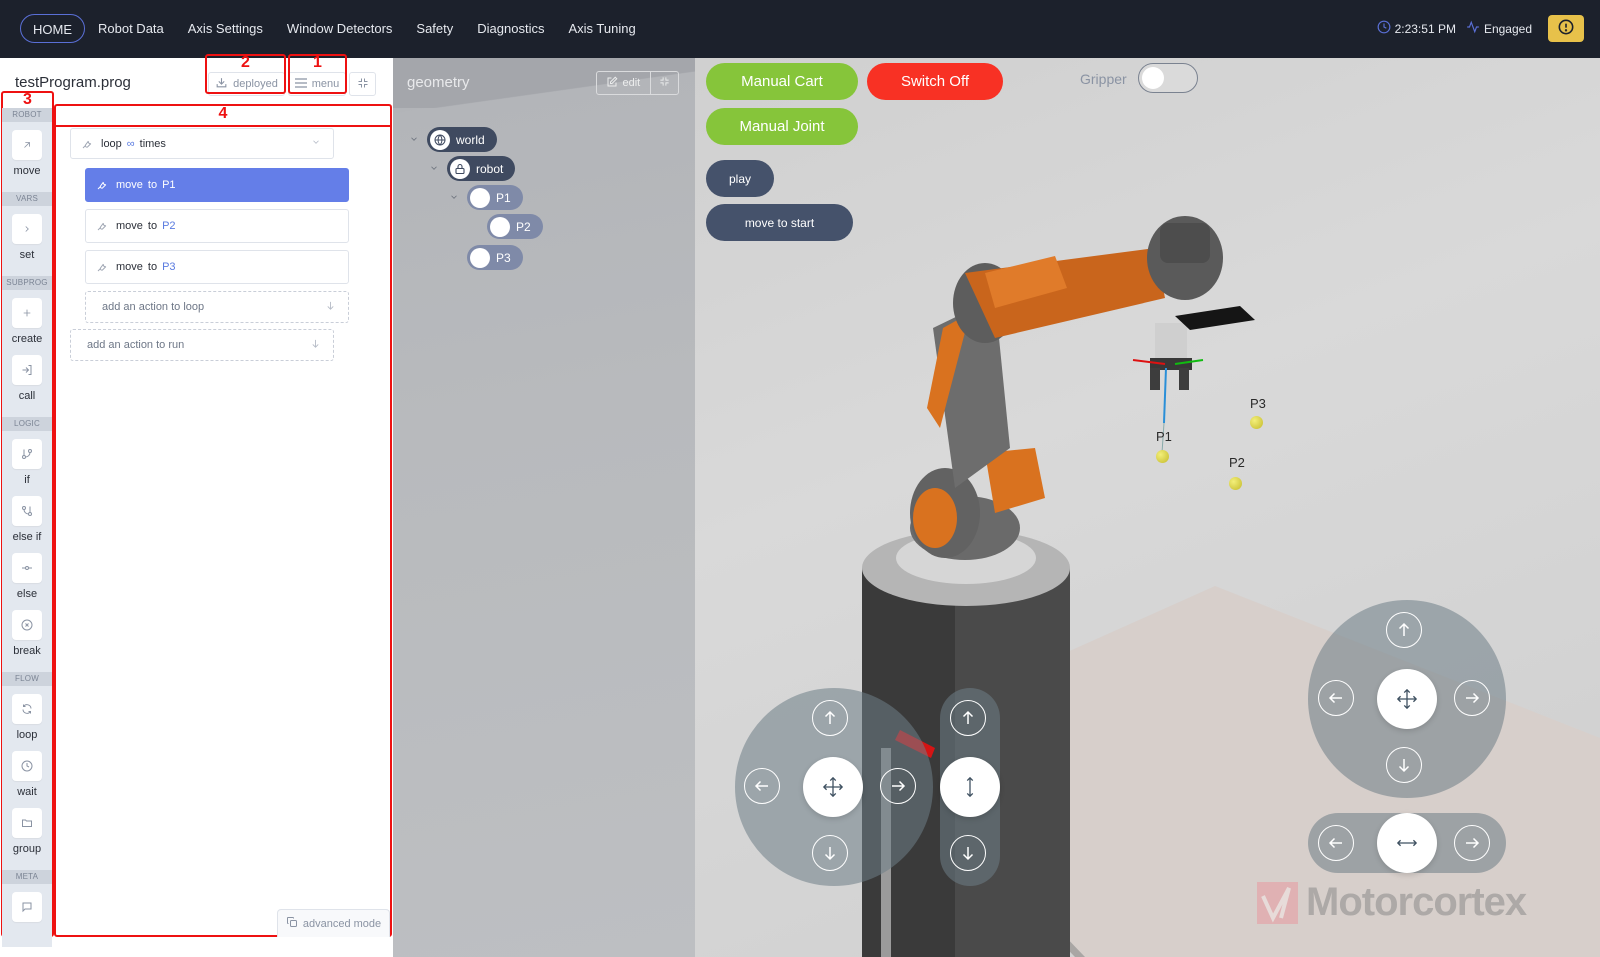  Describe the element at coordinates (202, 345) in the screenshot. I see `add-action-to-run: add an action to run` at that location.